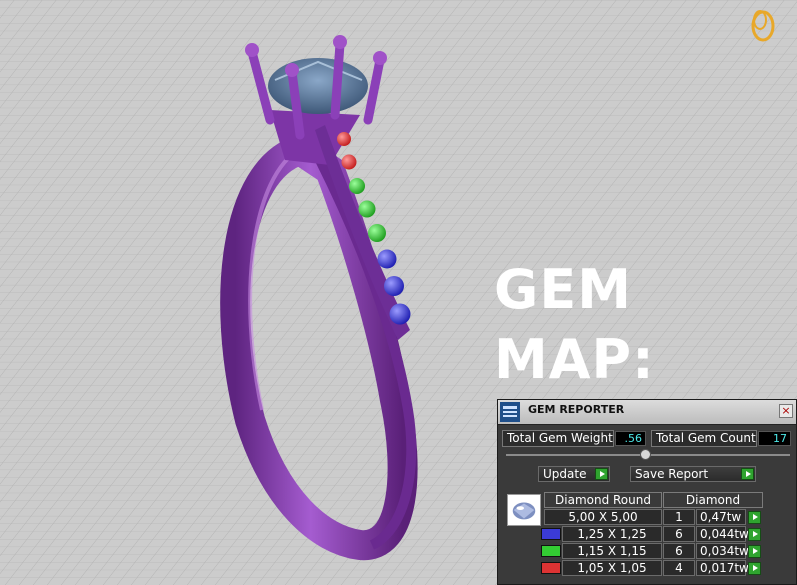 The width and height of the screenshot is (797, 585). Describe the element at coordinates (524, 510) in the screenshot. I see `diamond-round-thumbnail-icon` at that location.